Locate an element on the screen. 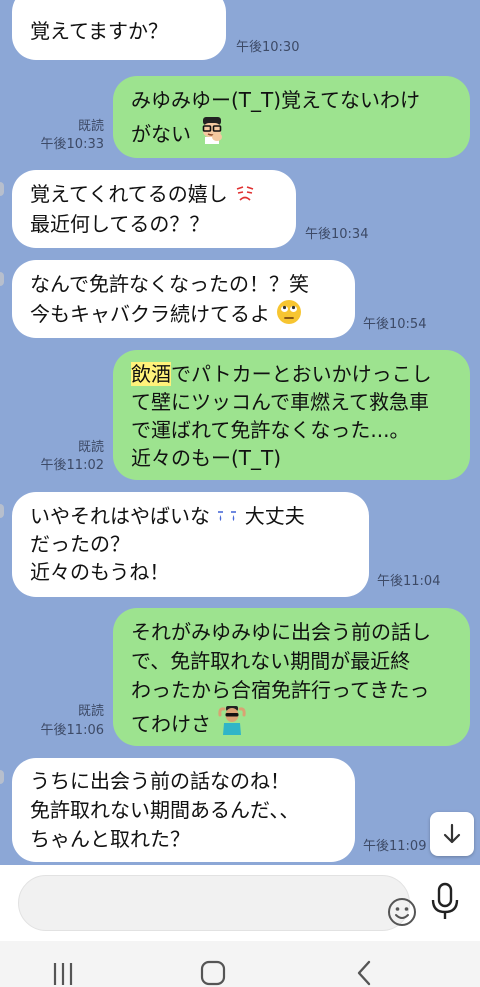 The width and height of the screenshot is (480, 987). message-text: 覚えてますか？ is located at coordinates (99, 31).